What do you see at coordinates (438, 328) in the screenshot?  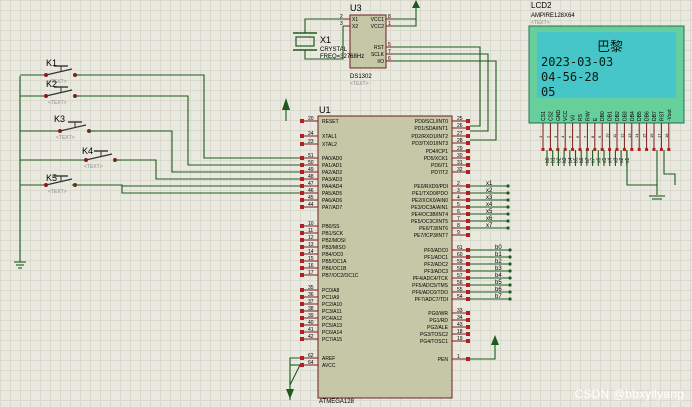 I see `u1-pin-name: PG2/ALE` at bounding box center [438, 328].